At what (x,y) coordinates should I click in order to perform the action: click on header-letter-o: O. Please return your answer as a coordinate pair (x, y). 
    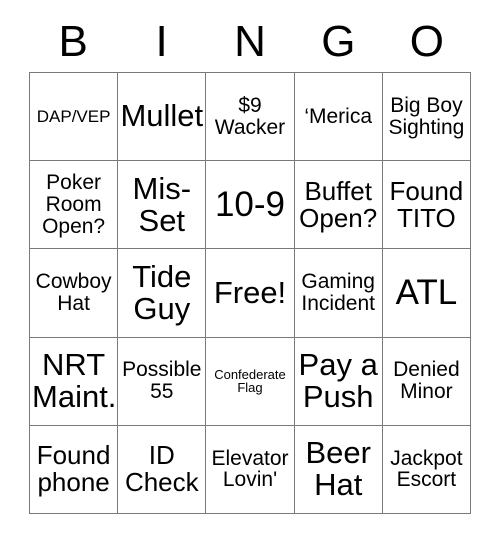
    Looking at the image, I should click on (426, 41).